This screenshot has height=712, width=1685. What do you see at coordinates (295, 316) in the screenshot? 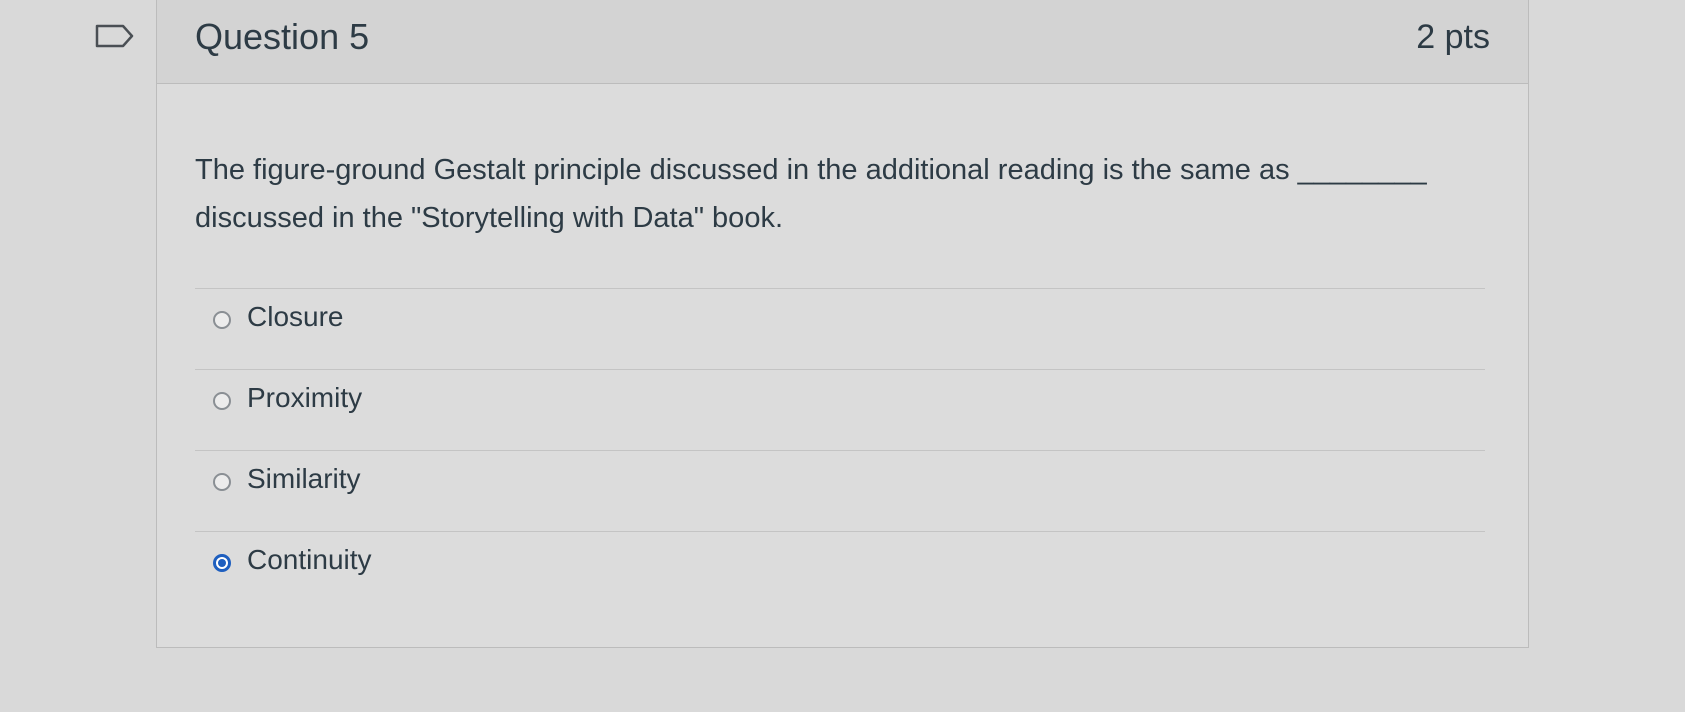
I see `answer-label: Closure` at bounding box center [295, 316].